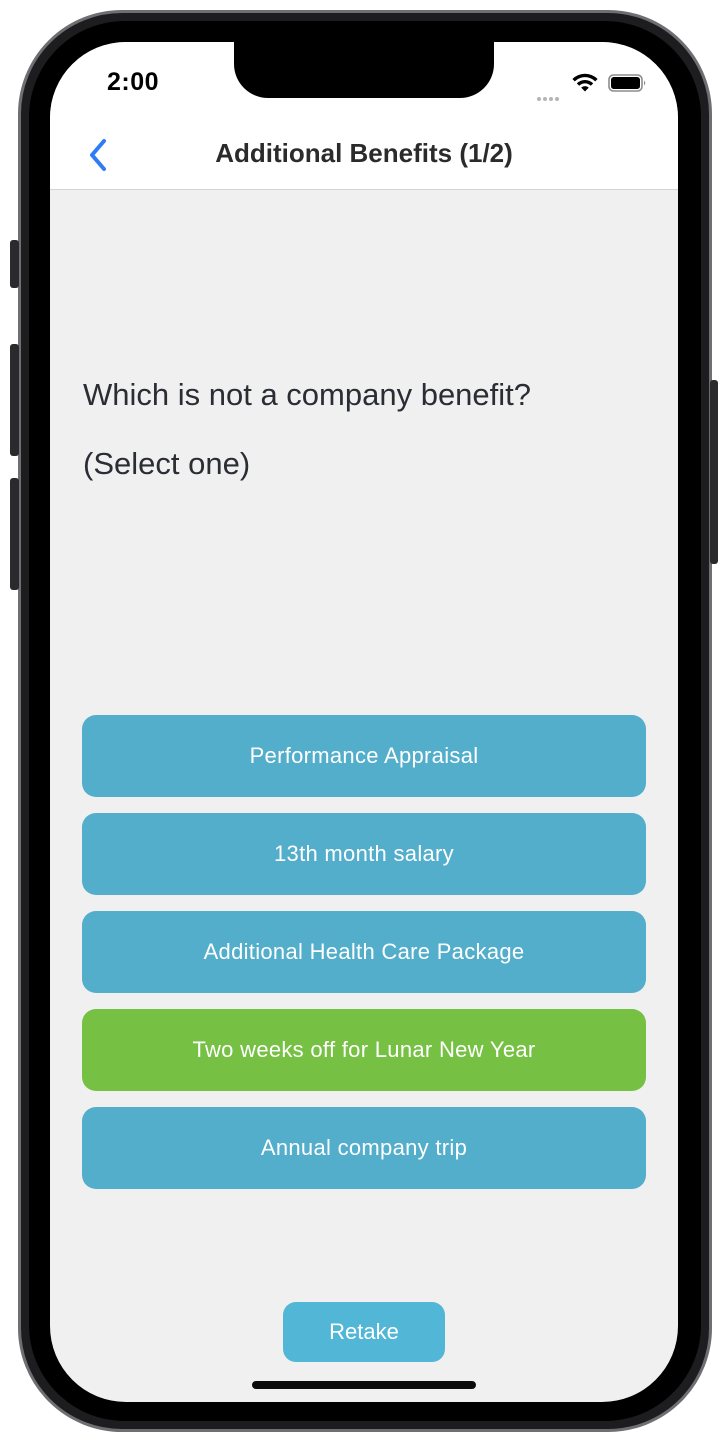 The width and height of the screenshot is (728, 1438). What do you see at coordinates (627, 83) in the screenshot?
I see `battery-icon` at bounding box center [627, 83].